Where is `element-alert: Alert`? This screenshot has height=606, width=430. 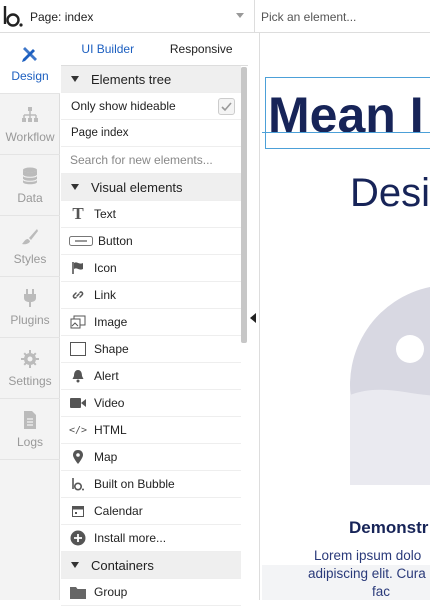
element-alert: Alert is located at coordinates (151, 376).